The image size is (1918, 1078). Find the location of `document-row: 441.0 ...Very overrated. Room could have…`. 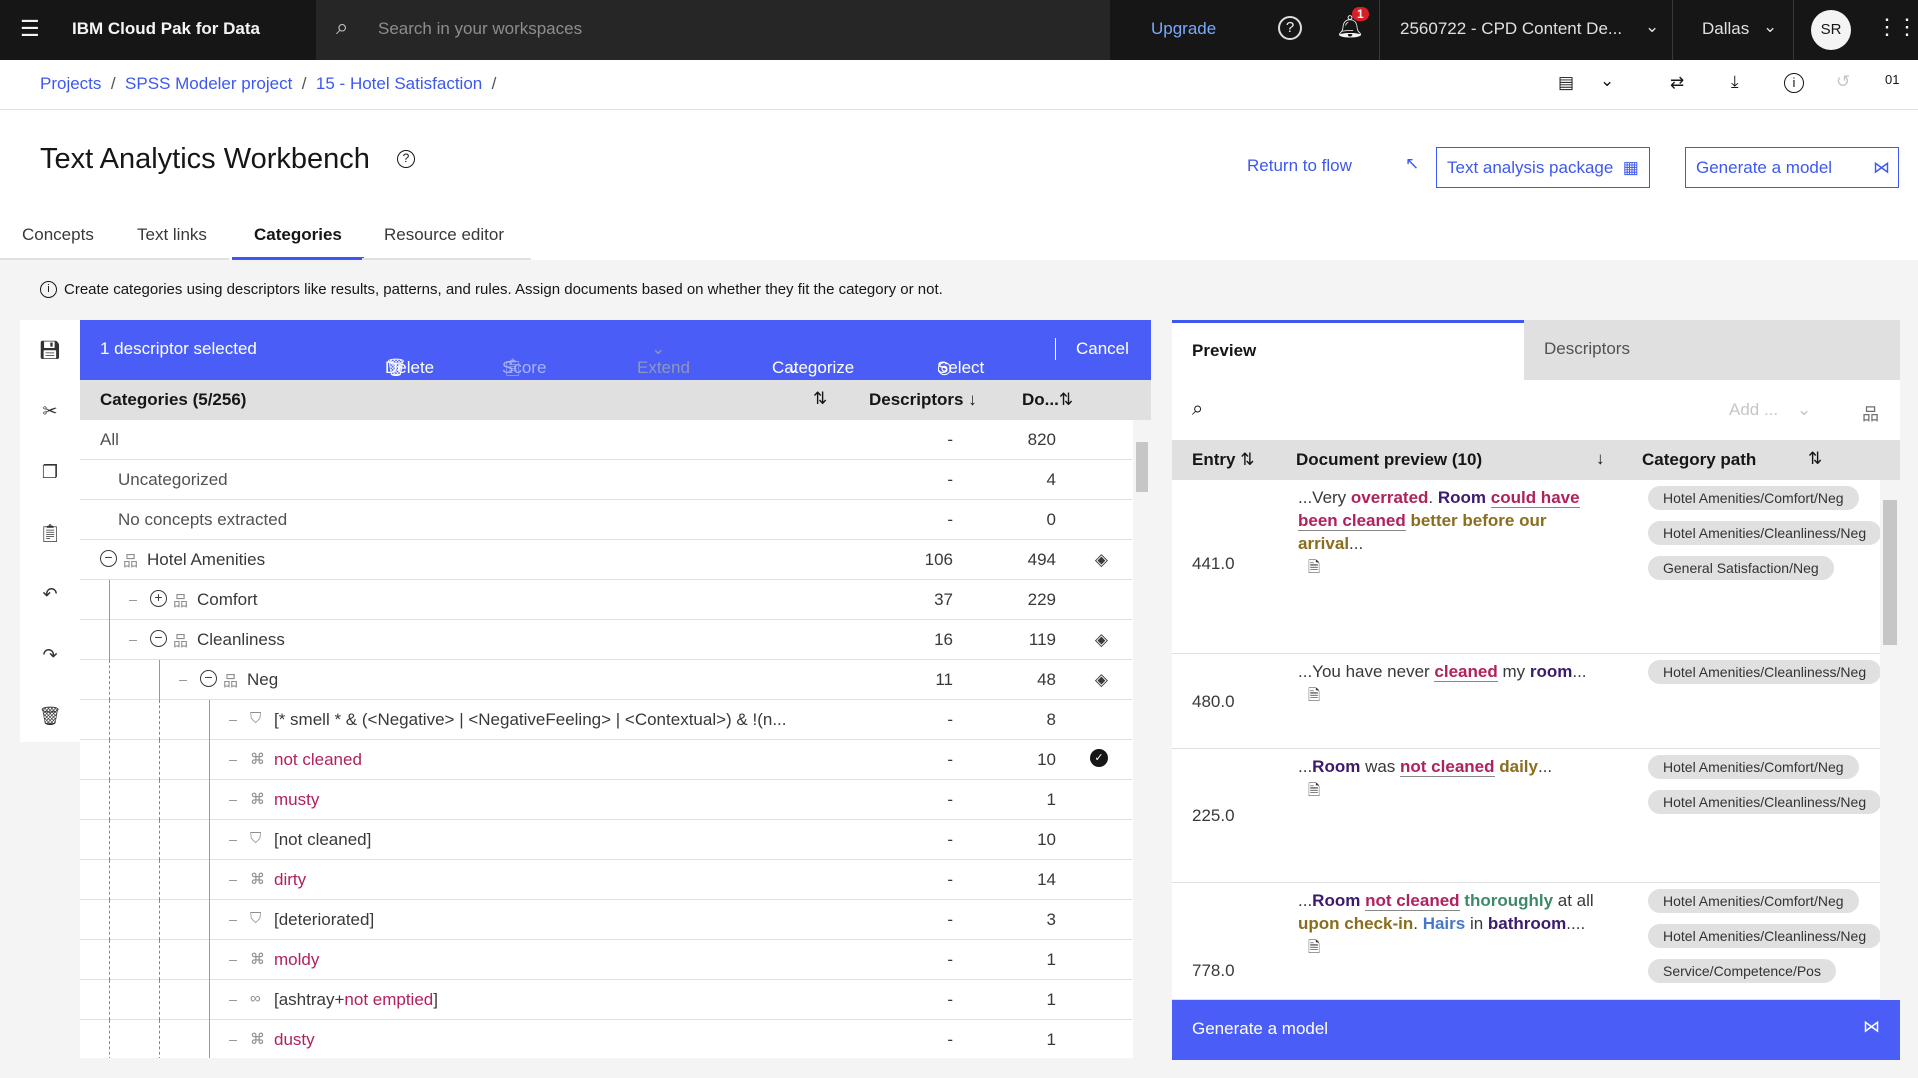

document-row: 441.0 ...Very overrated. Room could have… is located at coordinates (1526, 567).